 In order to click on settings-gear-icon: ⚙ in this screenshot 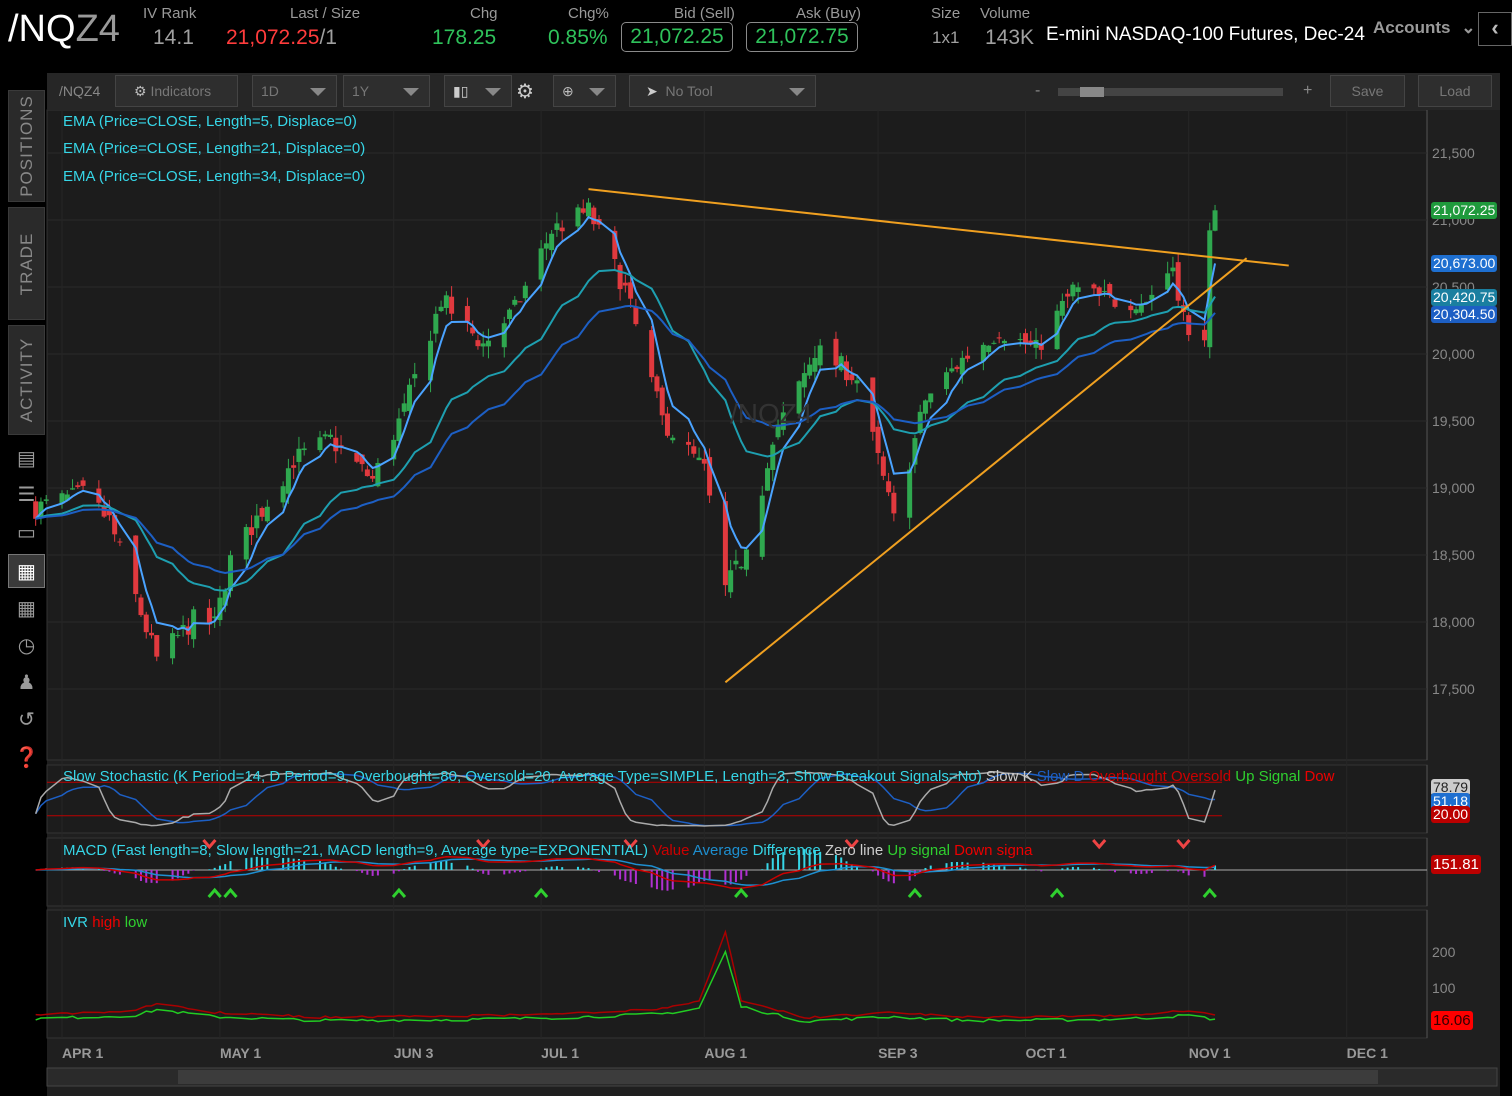, I will do `click(525, 91)`.